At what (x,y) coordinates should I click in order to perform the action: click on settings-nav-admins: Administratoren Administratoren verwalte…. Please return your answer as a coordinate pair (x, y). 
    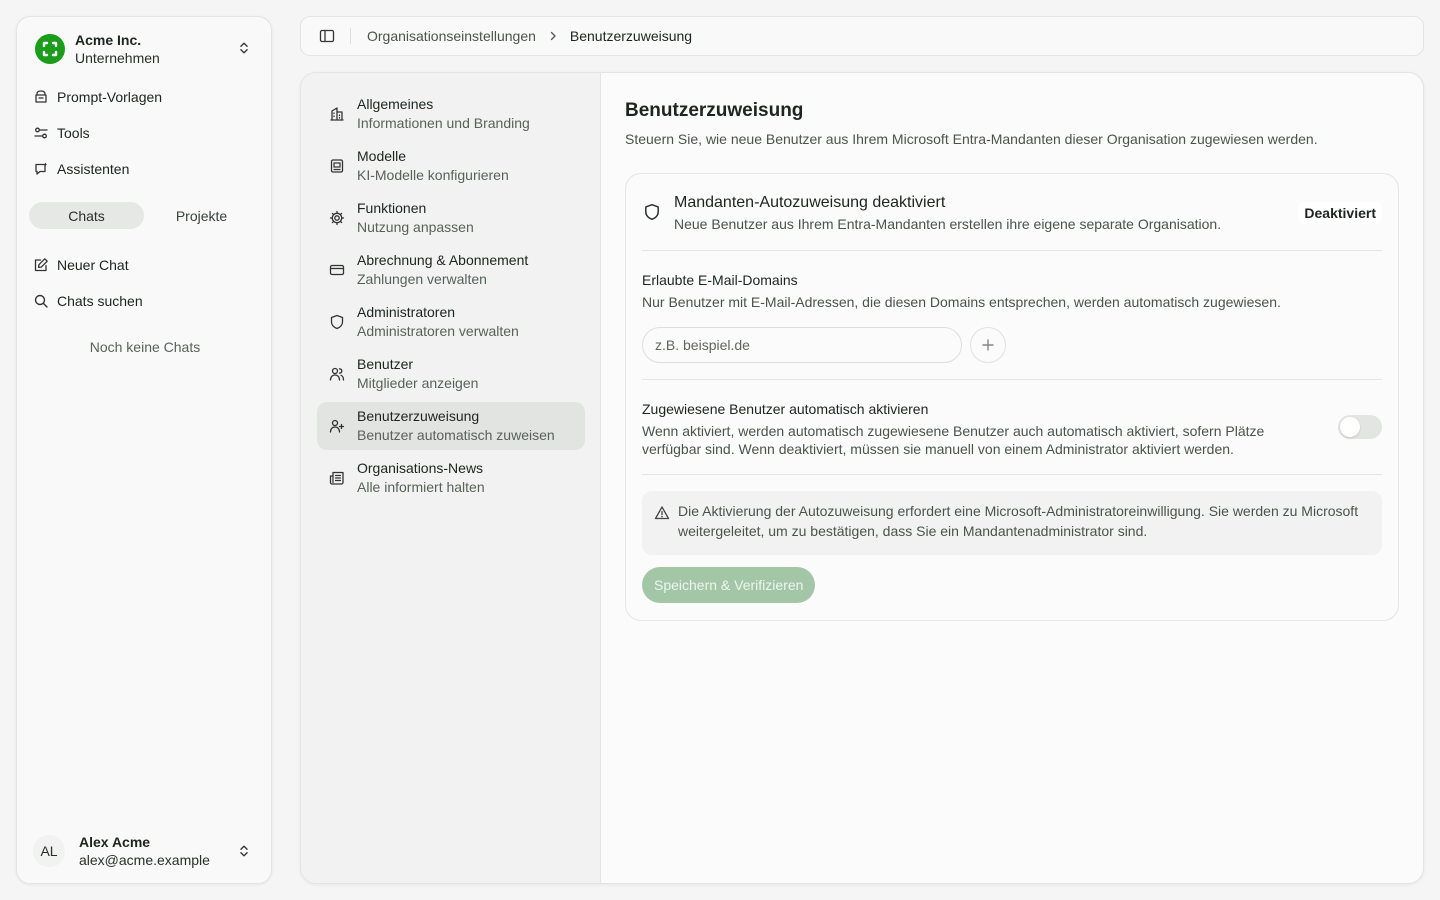
    Looking at the image, I should click on (451, 322).